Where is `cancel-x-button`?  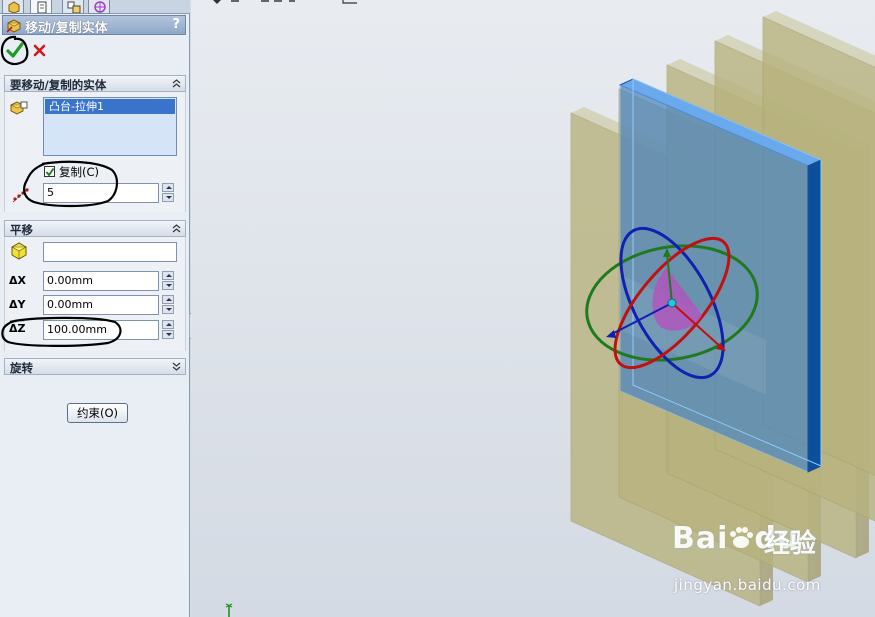 cancel-x-button is located at coordinates (39, 50).